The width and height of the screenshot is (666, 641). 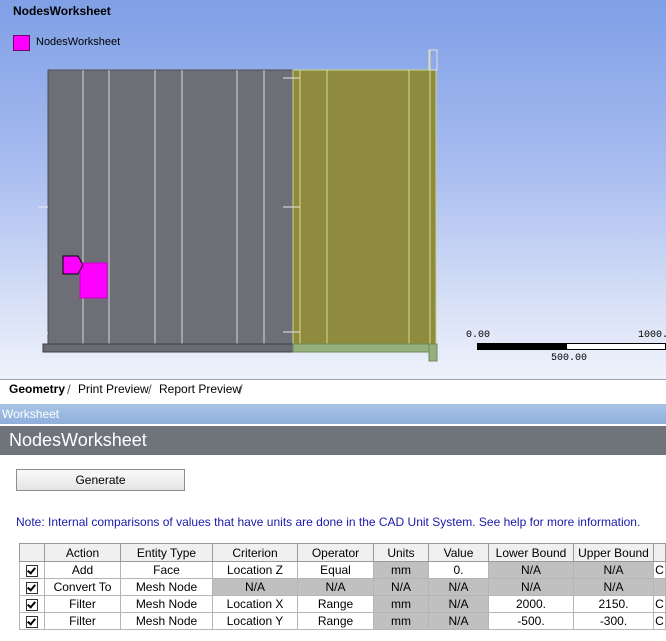 What do you see at coordinates (531, 604) in the screenshot?
I see `lower-bound-cell: 2000.` at bounding box center [531, 604].